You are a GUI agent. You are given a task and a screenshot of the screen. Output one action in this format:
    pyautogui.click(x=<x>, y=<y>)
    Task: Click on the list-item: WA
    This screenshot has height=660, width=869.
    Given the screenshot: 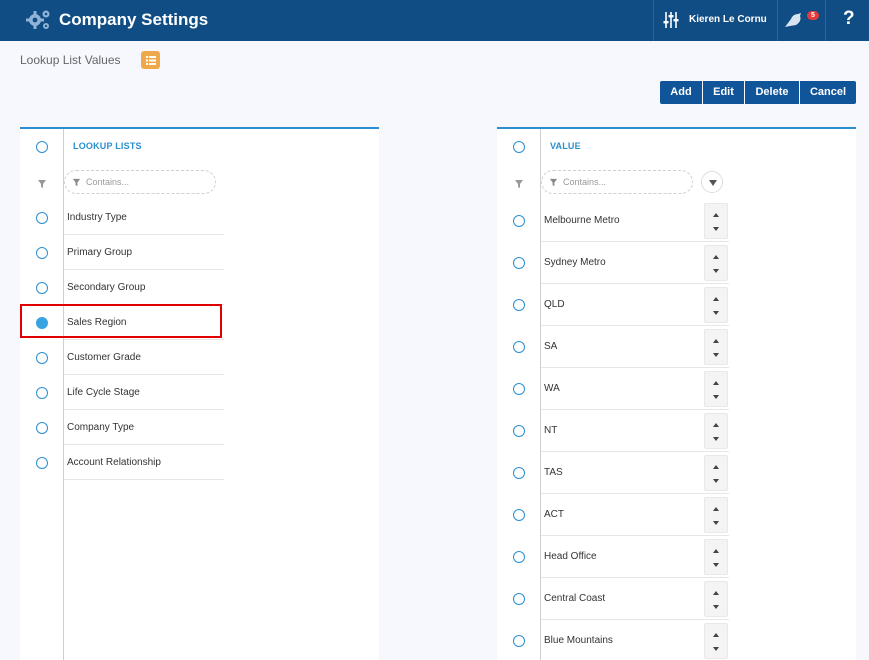 What is the action you would take?
    pyautogui.click(x=676, y=389)
    